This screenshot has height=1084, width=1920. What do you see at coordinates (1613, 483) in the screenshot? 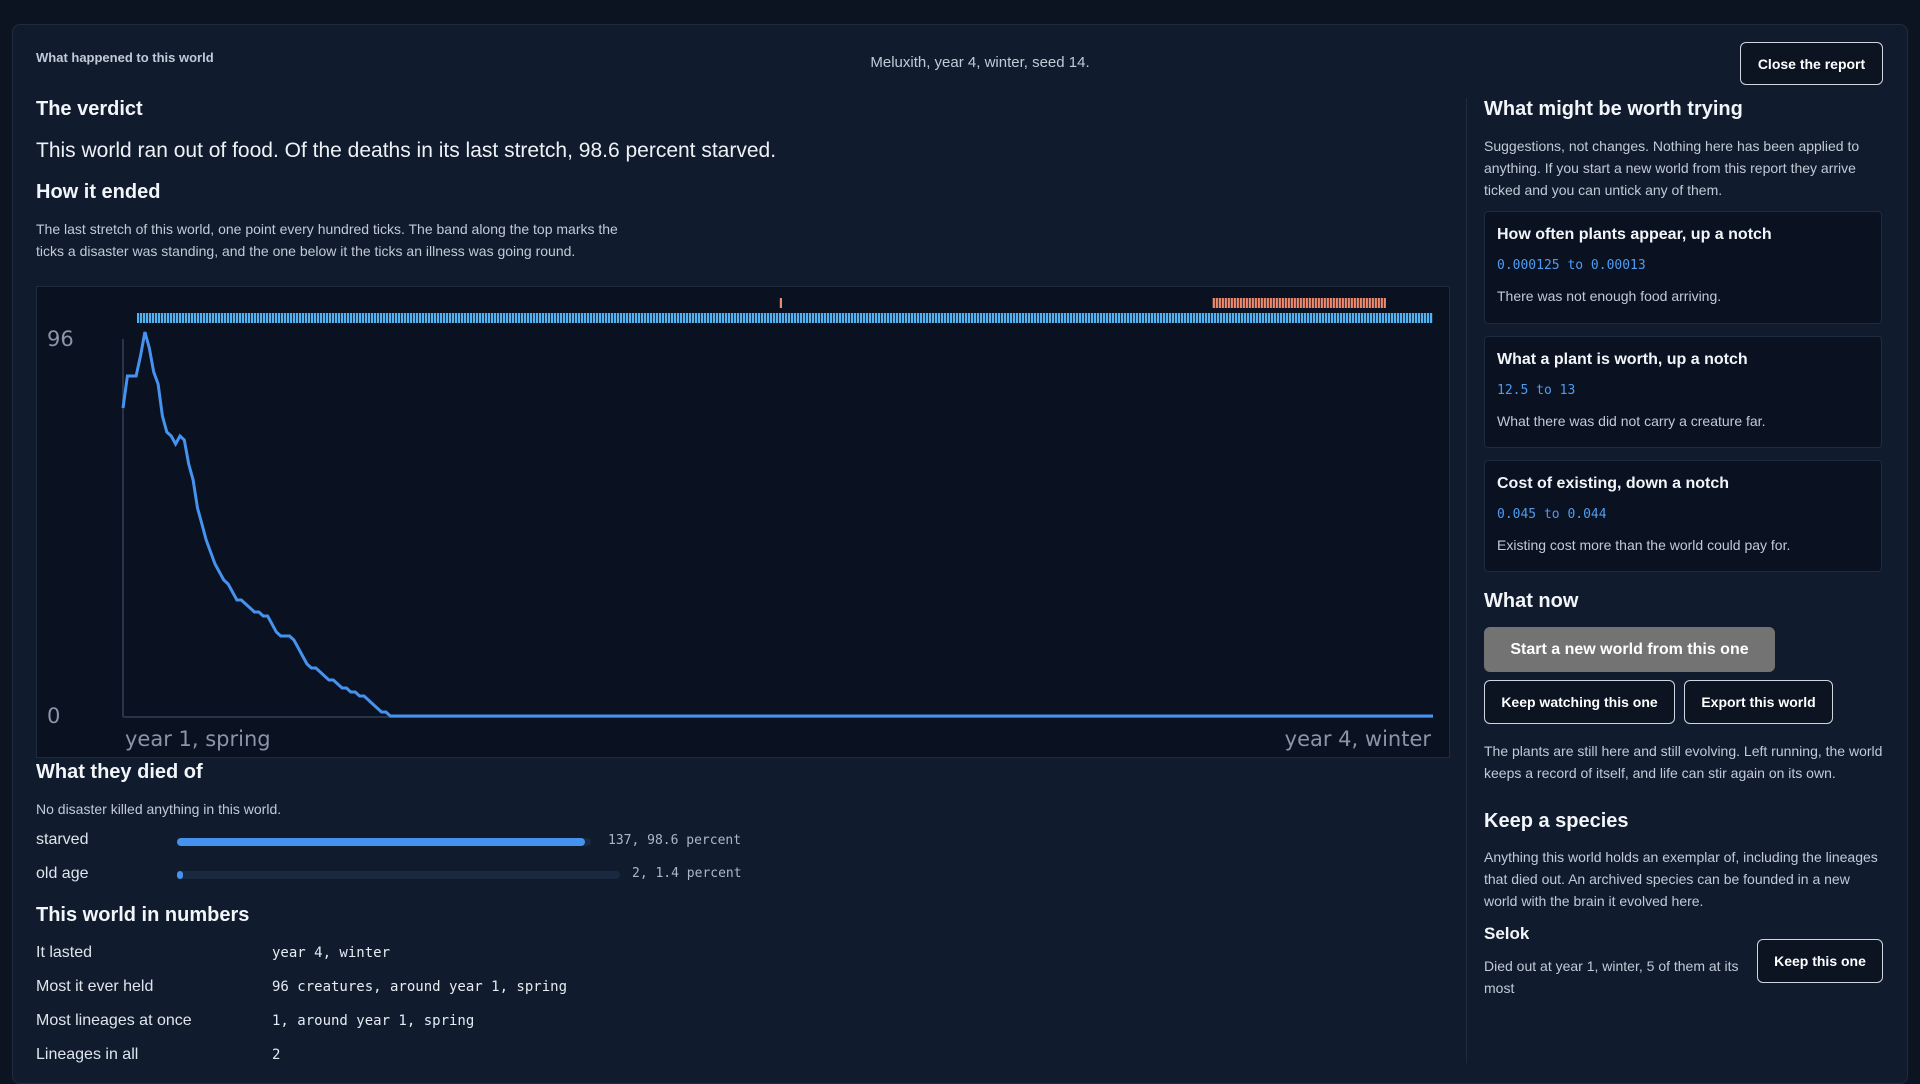
I see `suggestion-title: Cost of existing, down a notch` at bounding box center [1613, 483].